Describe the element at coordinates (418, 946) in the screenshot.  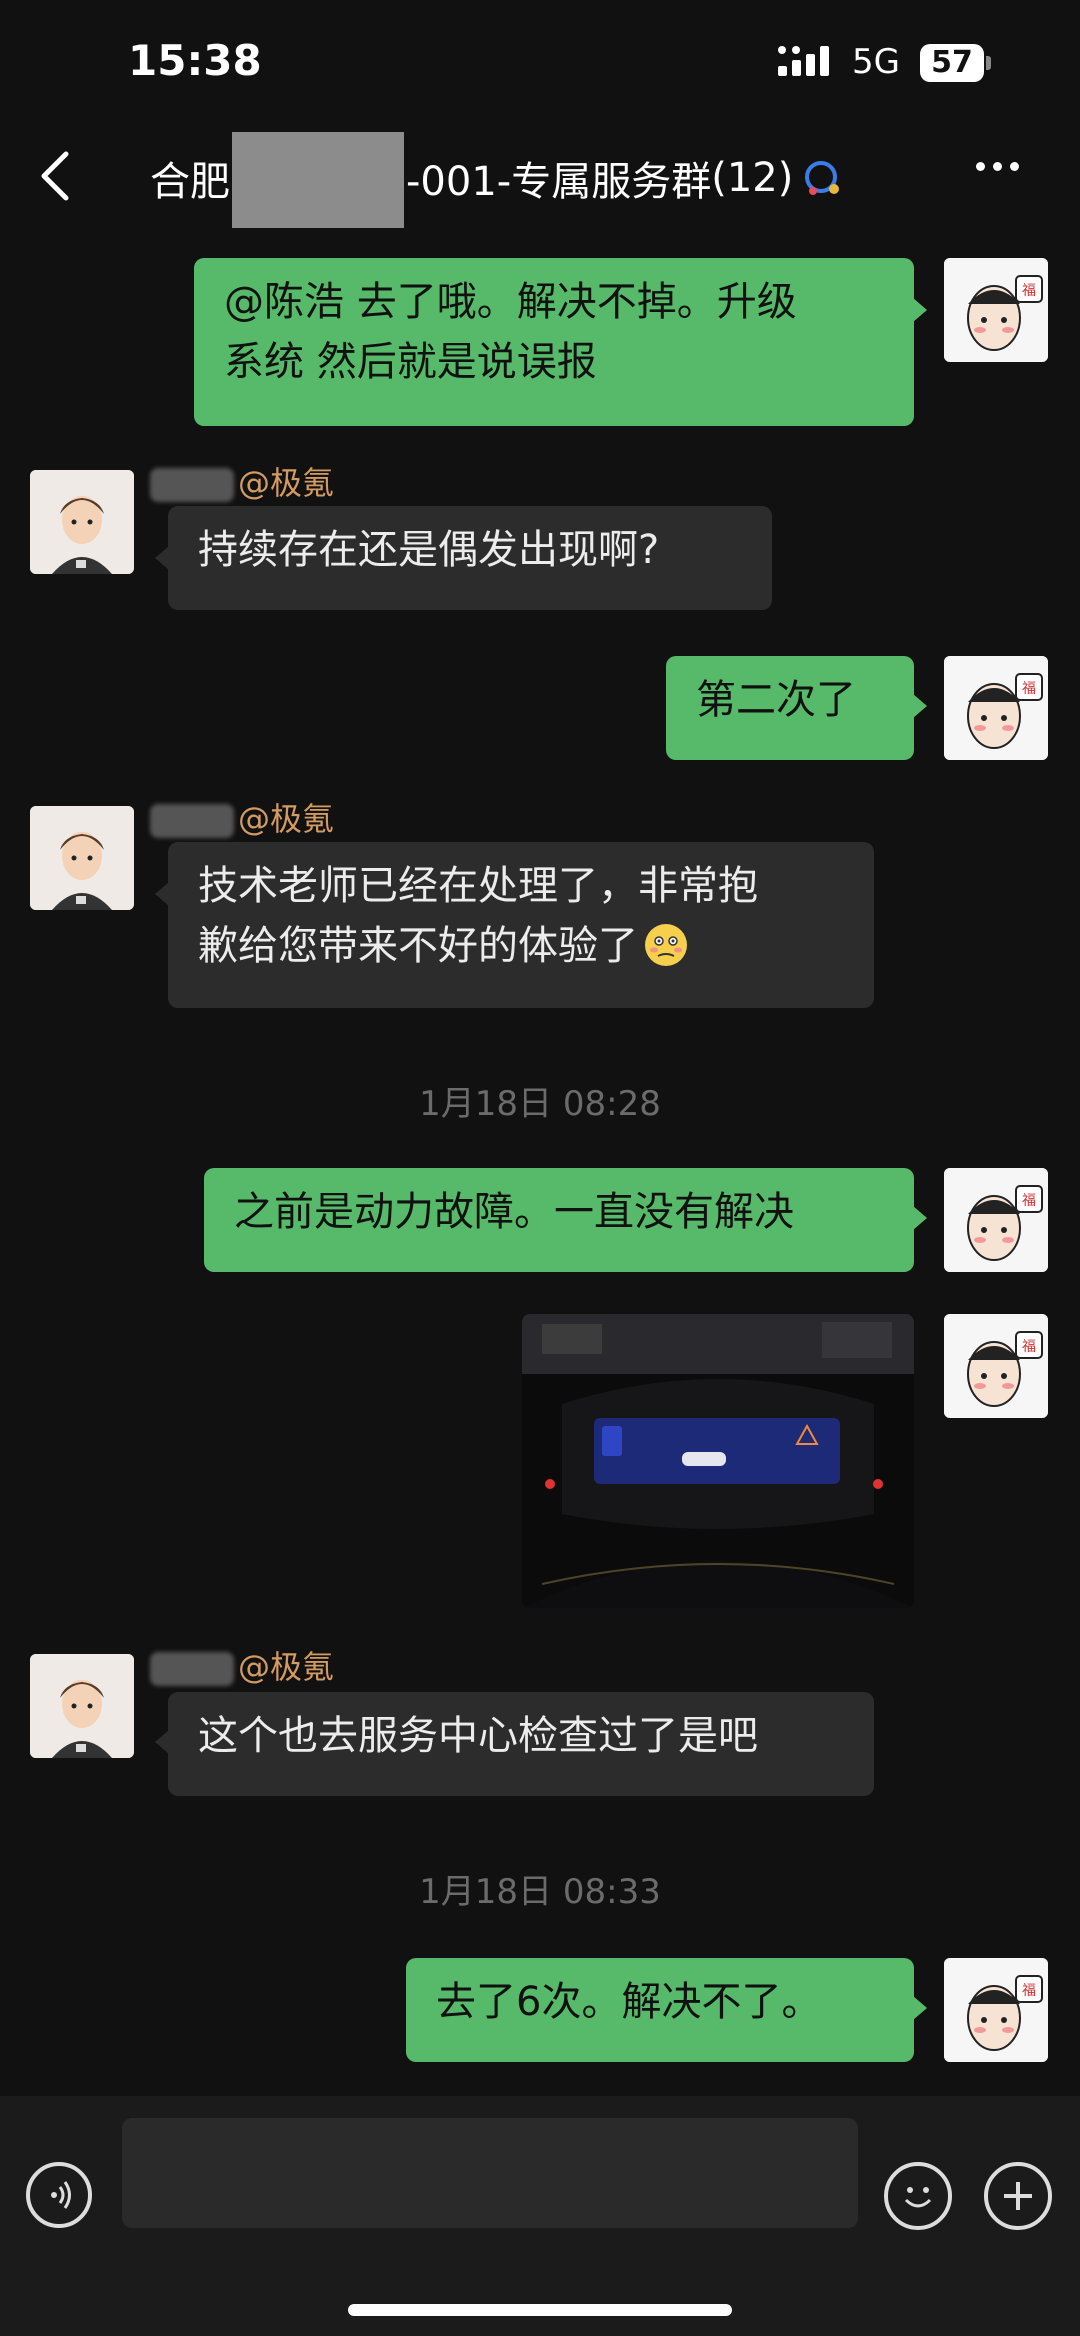
I see `message-text: 歉给您带来不好的体验了` at that location.